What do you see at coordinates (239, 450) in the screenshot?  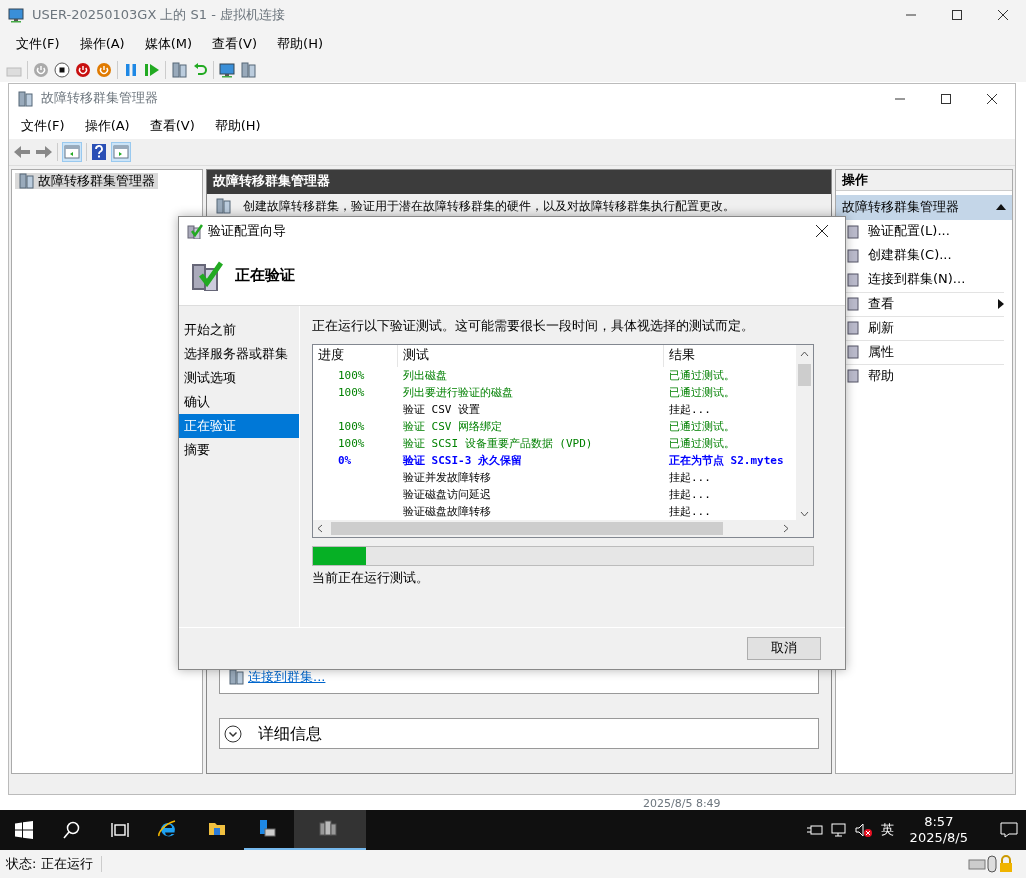 I see `wizard-step: 摘要` at bounding box center [239, 450].